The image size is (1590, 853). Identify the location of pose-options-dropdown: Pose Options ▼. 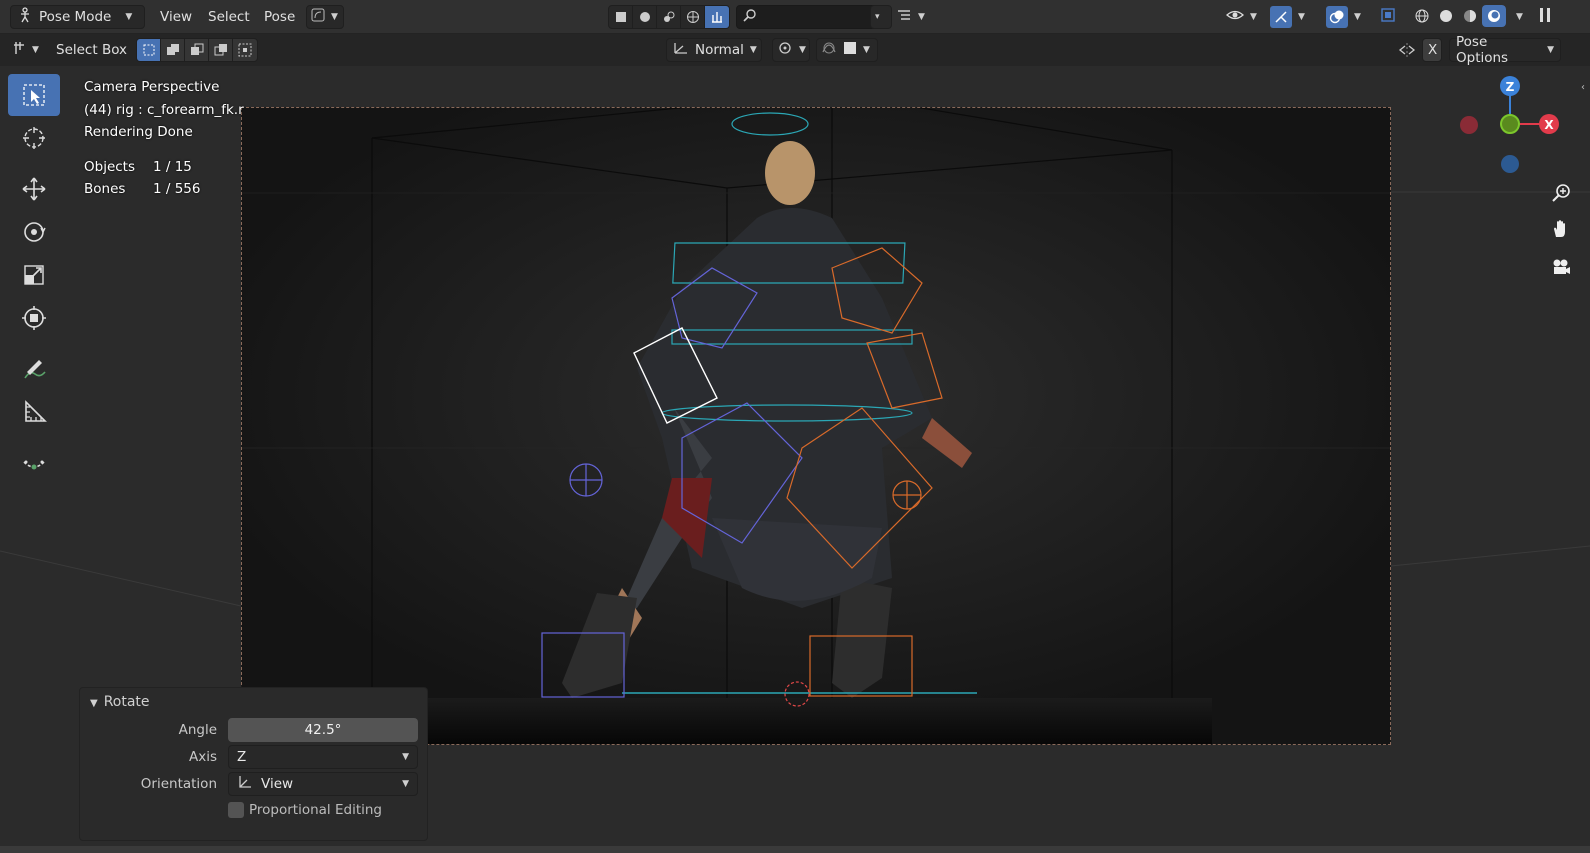
(1505, 50).